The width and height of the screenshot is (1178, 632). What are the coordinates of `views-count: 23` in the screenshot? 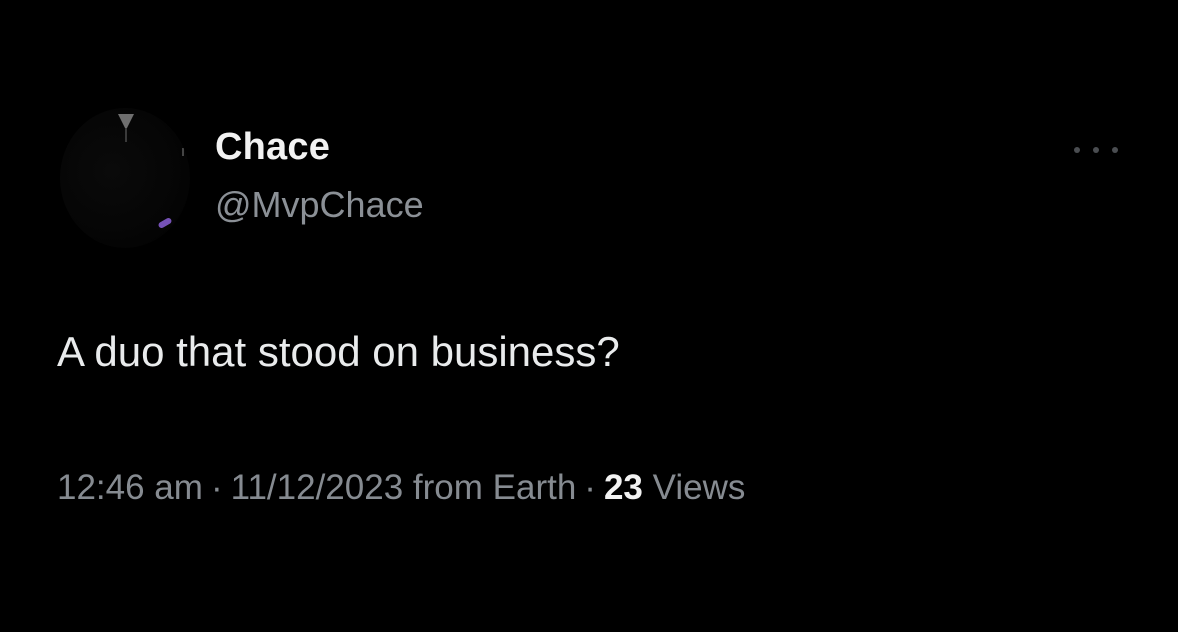 It's located at (623, 487).